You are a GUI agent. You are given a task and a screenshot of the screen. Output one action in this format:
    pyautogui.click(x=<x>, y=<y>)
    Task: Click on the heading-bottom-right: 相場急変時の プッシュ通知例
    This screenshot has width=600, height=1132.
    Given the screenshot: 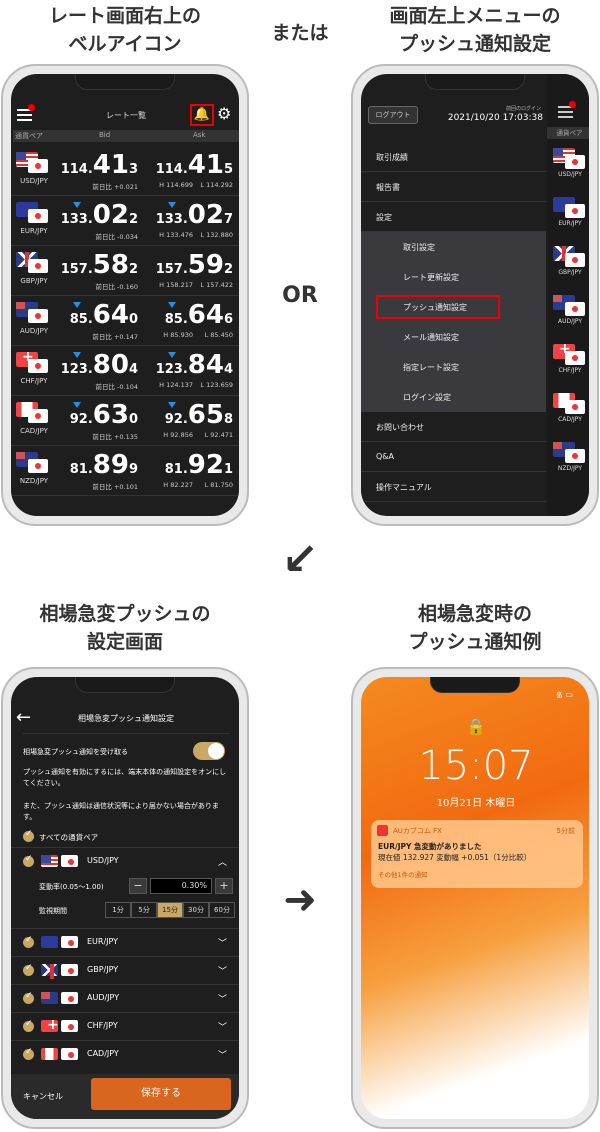 What is the action you would take?
    pyautogui.click(x=475, y=628)
    